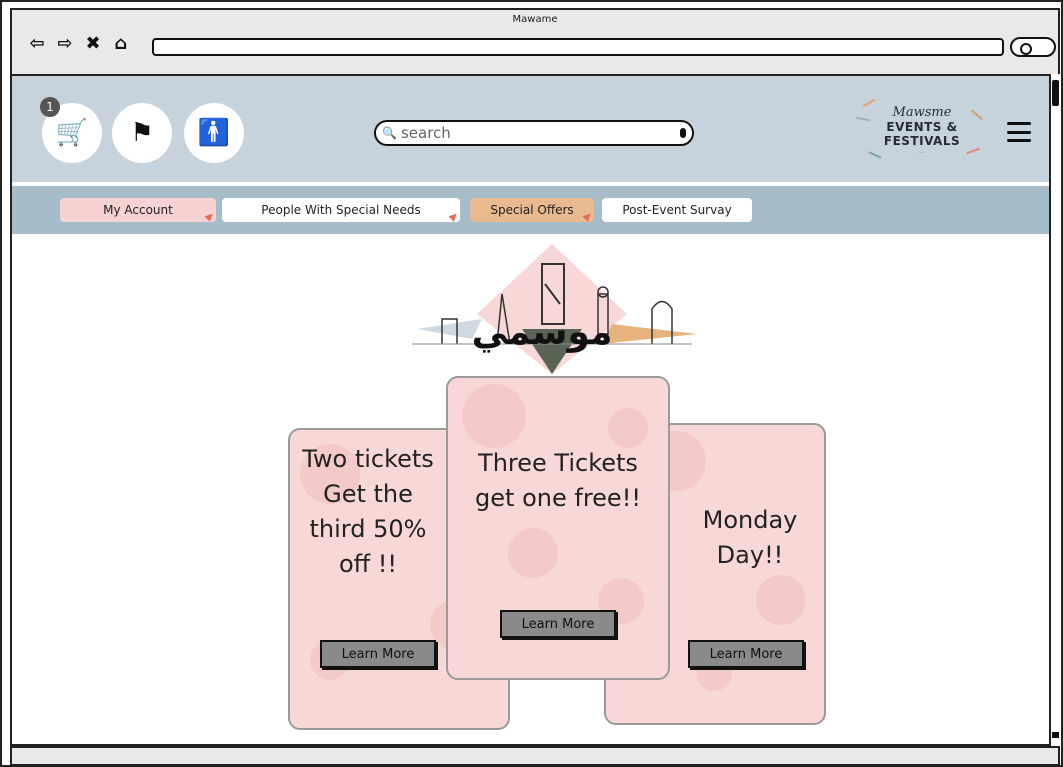 Image resolution: width=1063 pixels, height=767 pixels. I want to click on home-icon: ⌂, so click(121, 43).